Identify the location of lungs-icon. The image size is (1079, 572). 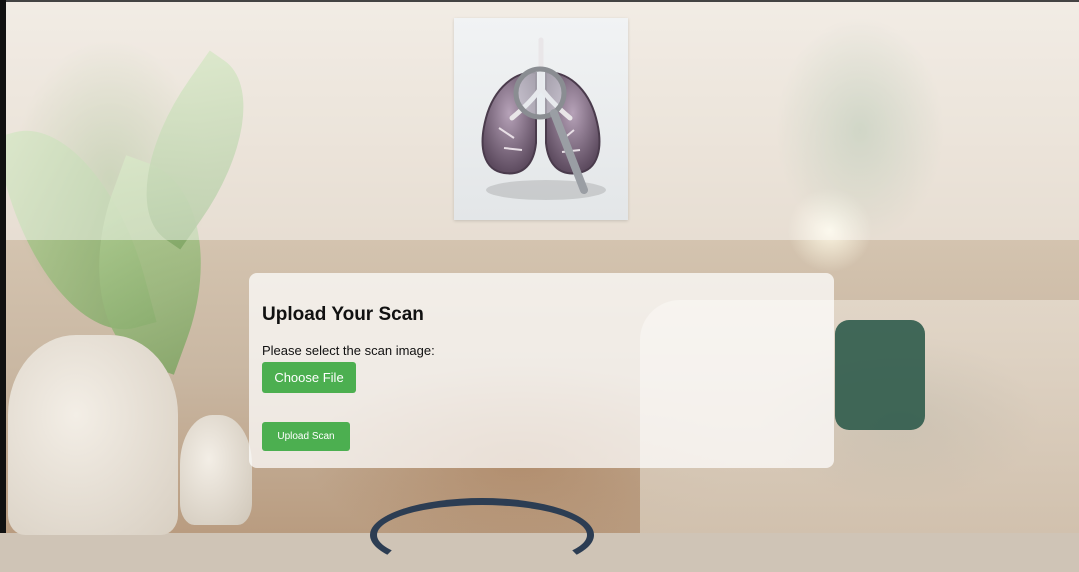
(543, 118).